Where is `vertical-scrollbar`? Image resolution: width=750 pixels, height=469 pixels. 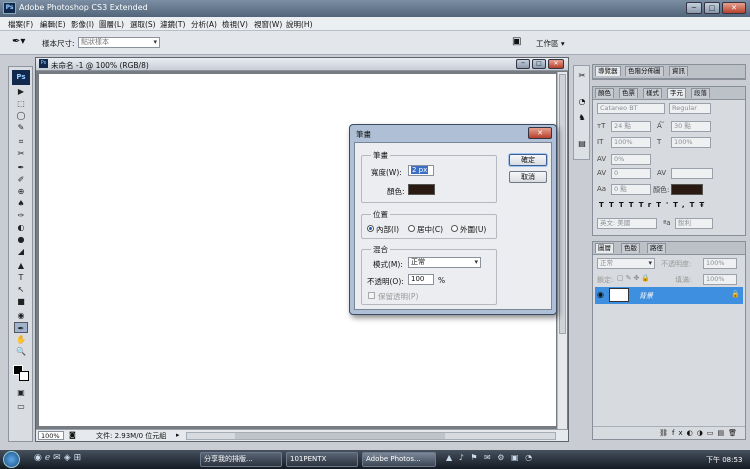 vertical-scrollbar is located at coordinates (562, 250).